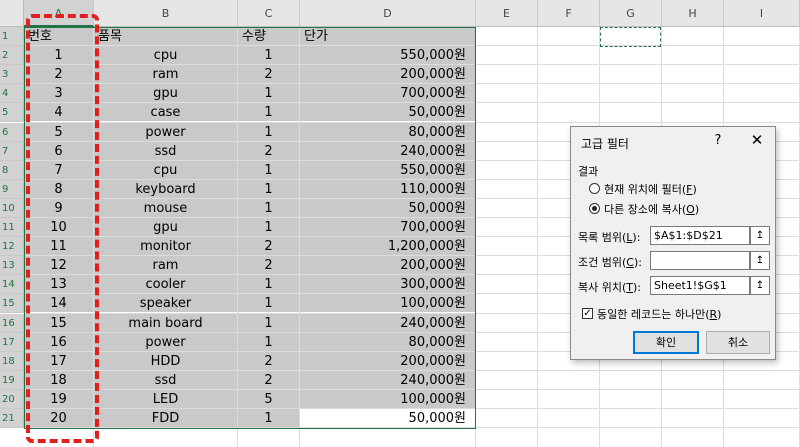 Image resolution: width=800 pixels, height=447 pixels. I want to click on column-header-g: G, so click(631, 13).